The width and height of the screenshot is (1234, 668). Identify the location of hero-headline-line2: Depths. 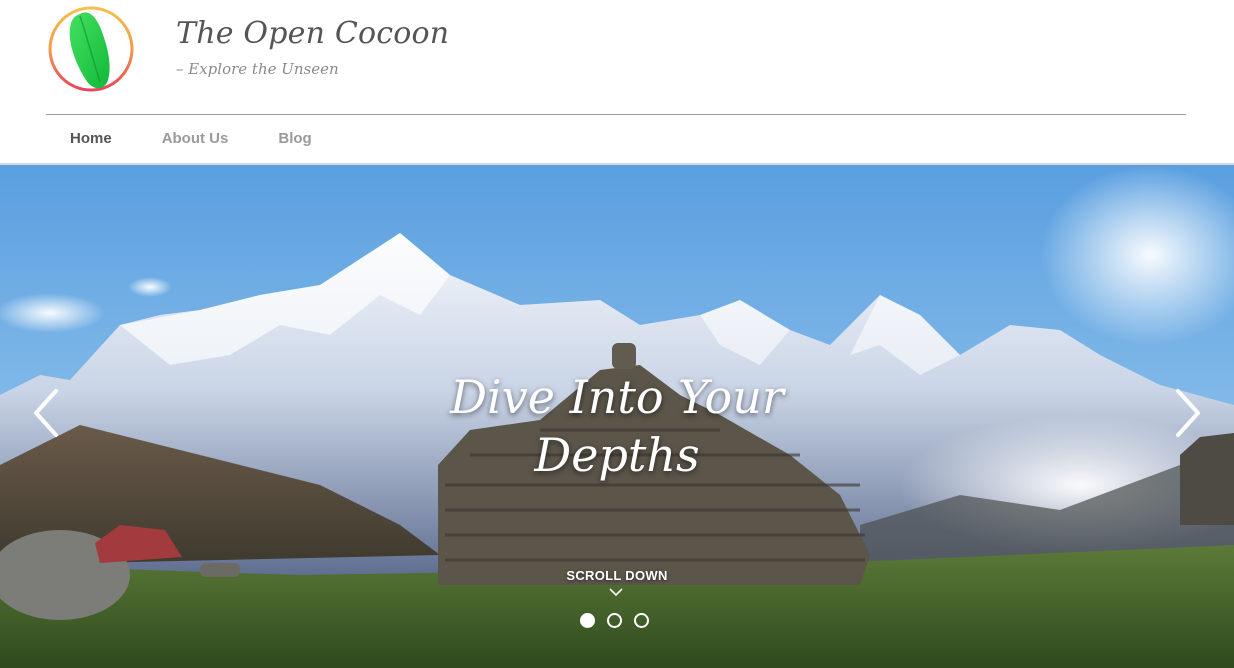
(617, 455).